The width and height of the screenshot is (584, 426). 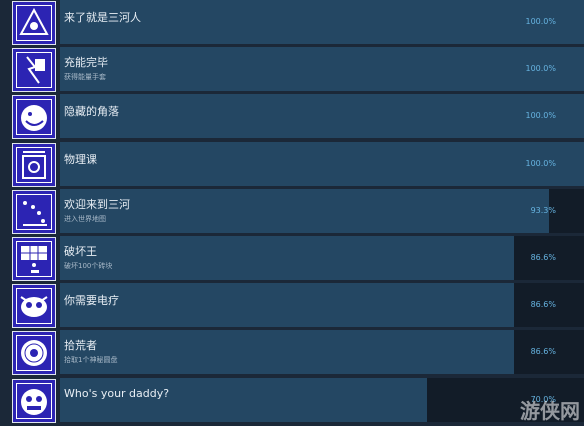 What do you see at coordinates (543, 210) in the screenshot?
I see `achievement-percent: 93.3%` at bounding box center [543, 210].